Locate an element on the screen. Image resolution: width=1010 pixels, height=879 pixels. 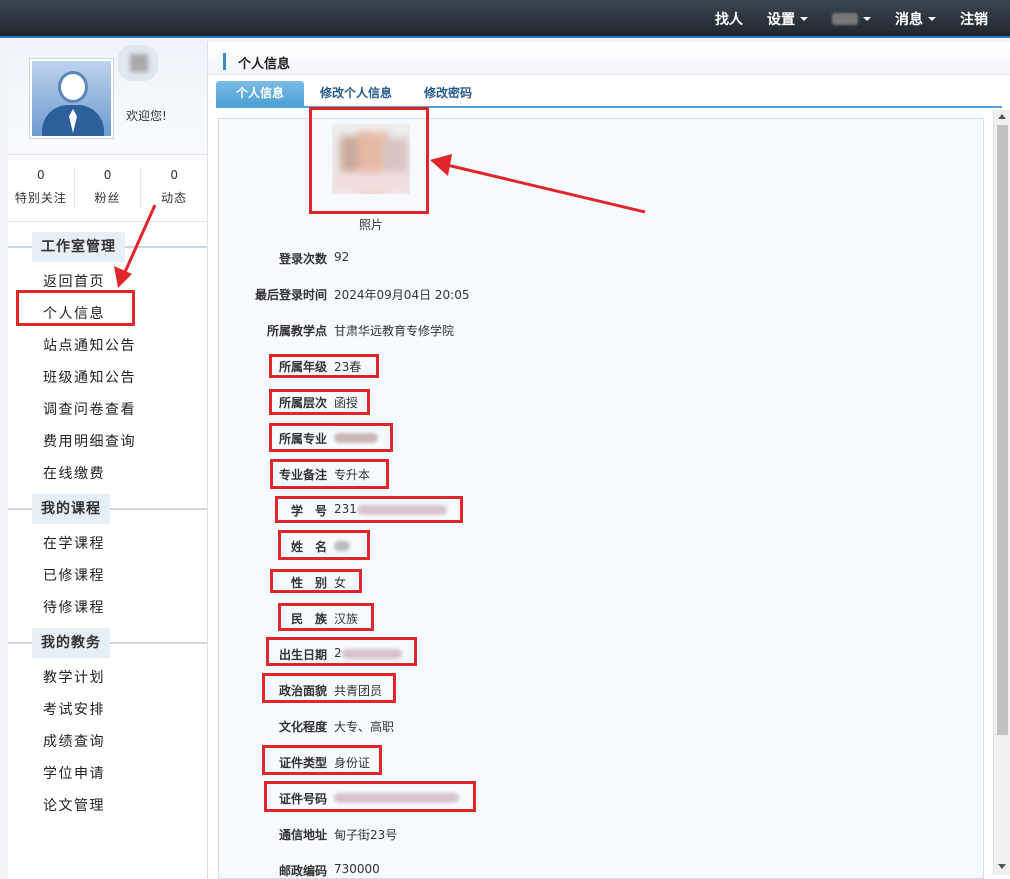
field-value-login-count: 92 is located at coordinates (342, 257).